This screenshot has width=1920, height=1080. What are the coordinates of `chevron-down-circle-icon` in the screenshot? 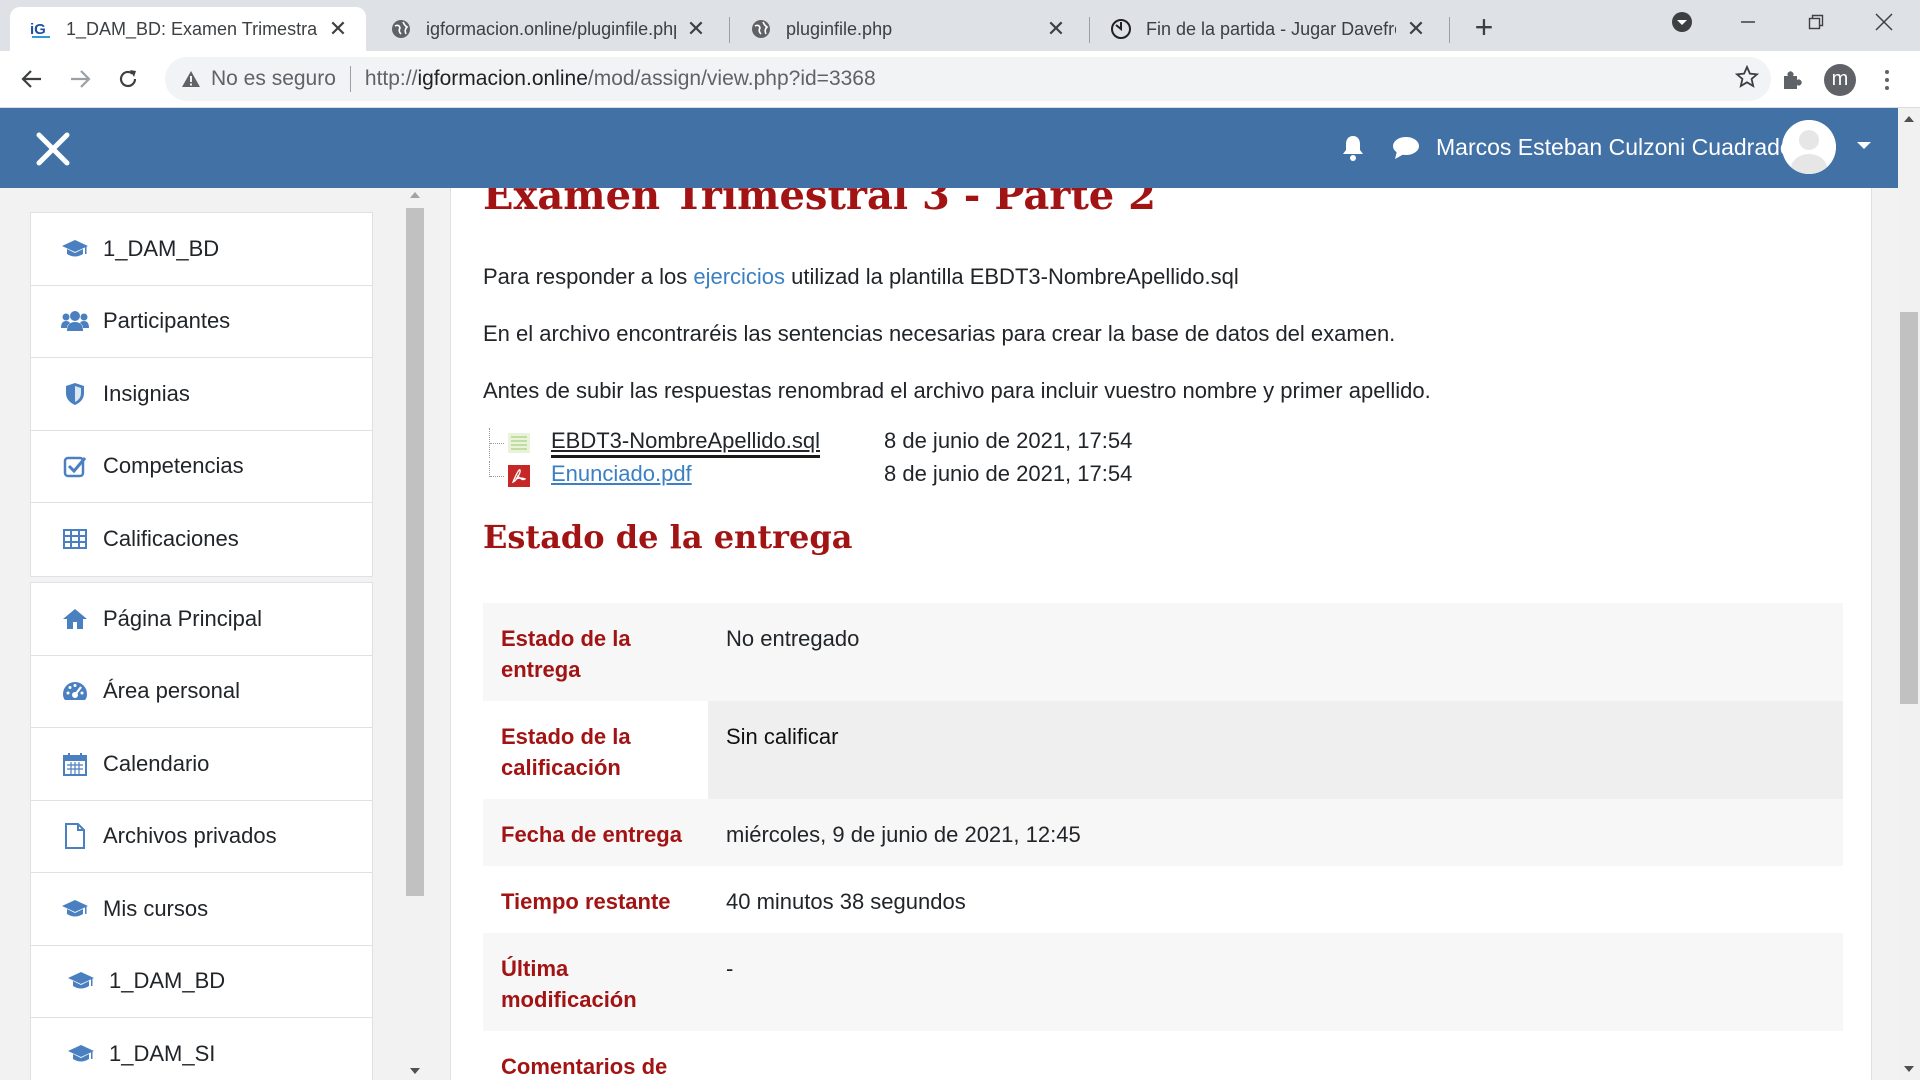 It's located at (1682, 22).